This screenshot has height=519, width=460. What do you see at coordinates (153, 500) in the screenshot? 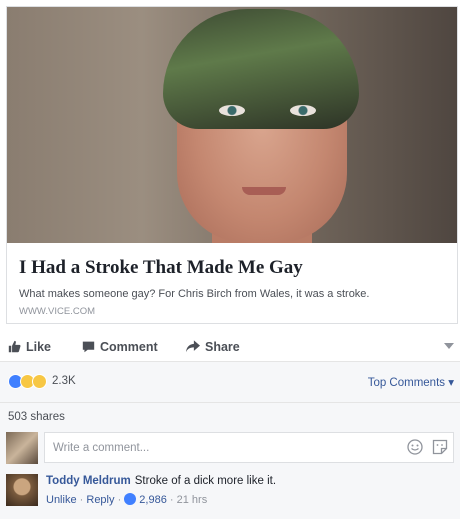
I see `comment-like-count: 2,986` at bounding box center [153, 500].